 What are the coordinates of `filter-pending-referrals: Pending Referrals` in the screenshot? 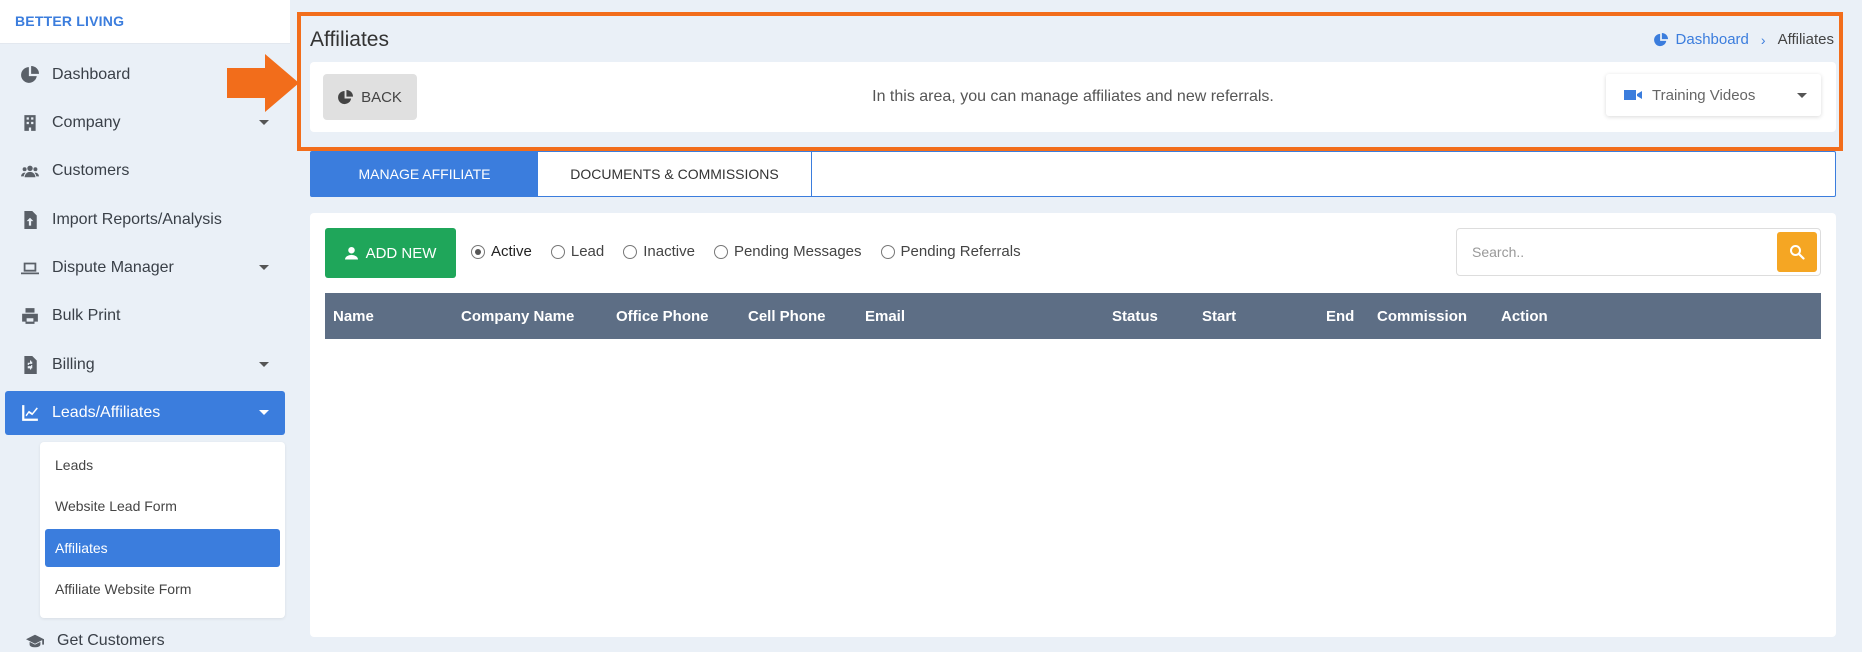 It's located at (950, 251).